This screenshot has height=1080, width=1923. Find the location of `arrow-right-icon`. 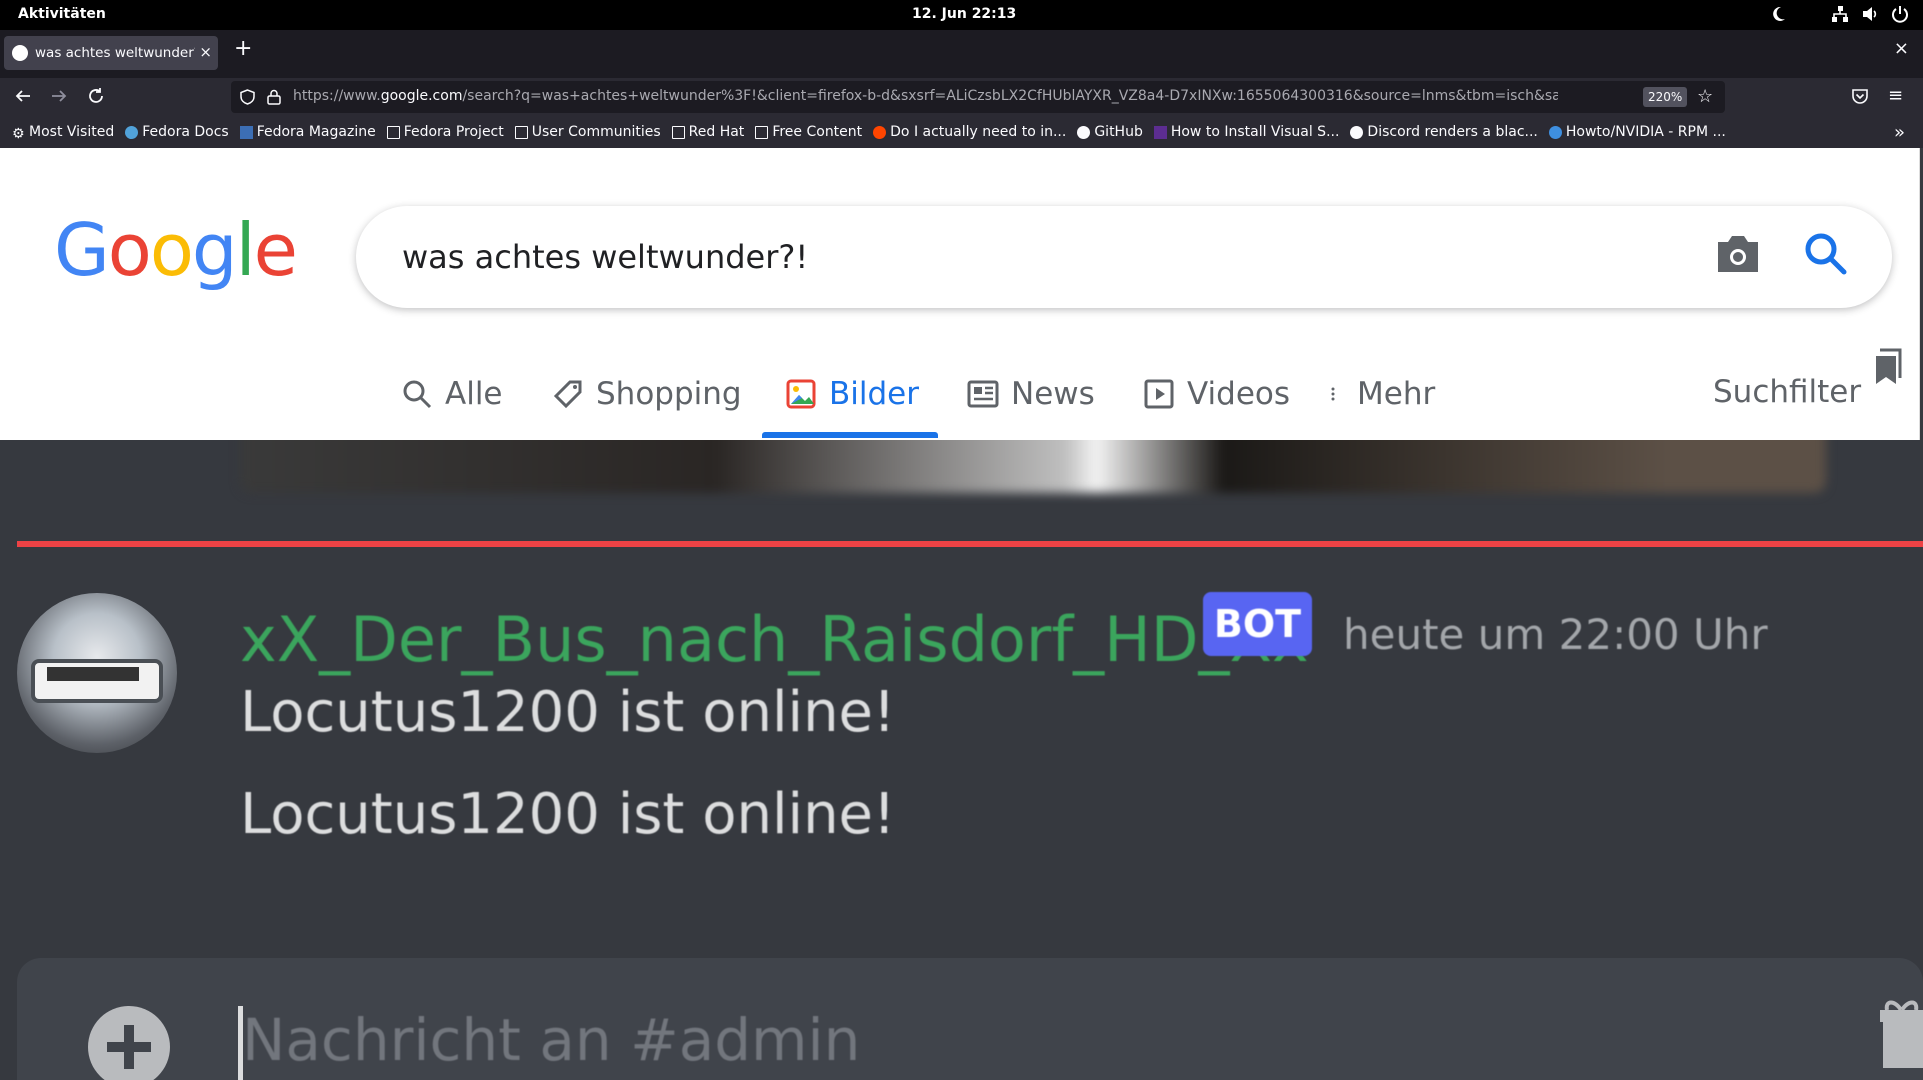

arrow-right-icon is located at coordinates (59, 96).